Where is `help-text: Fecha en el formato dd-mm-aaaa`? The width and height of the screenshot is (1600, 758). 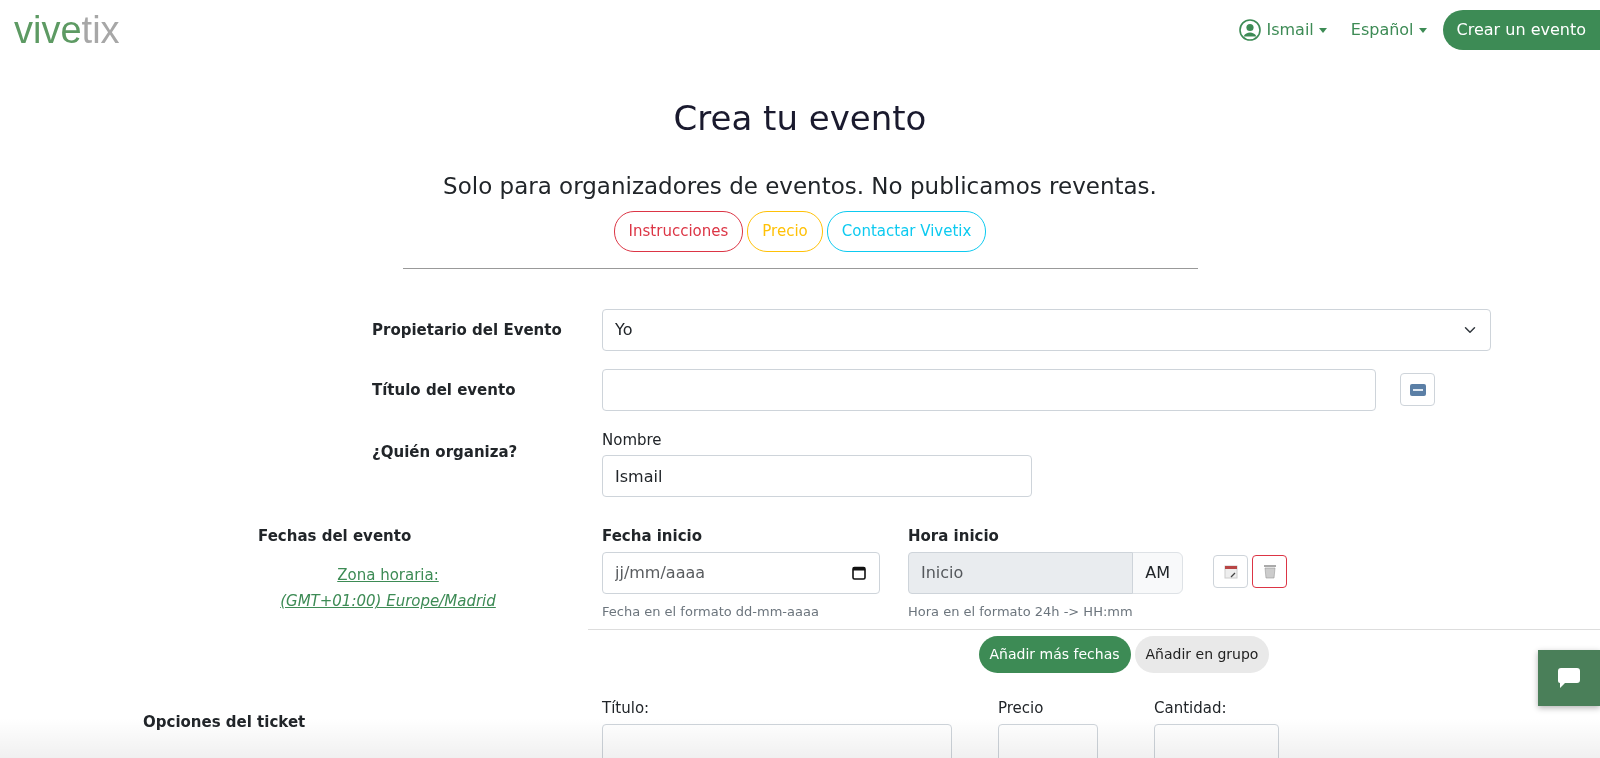
help-text: Fecha en el formato dd-mm-aaaa is located at coordinates (711, 611).